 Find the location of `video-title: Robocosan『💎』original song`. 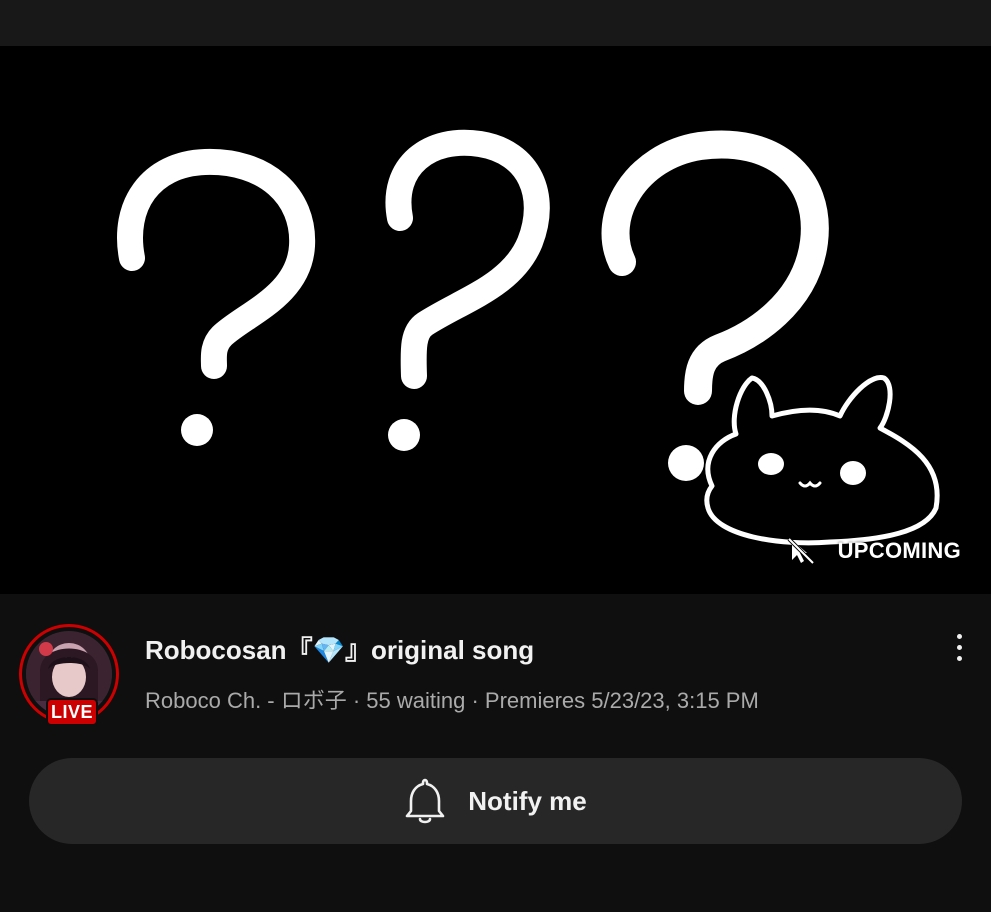

video-title: Robocosan『💎』original song is located at coordinates (339, 648).